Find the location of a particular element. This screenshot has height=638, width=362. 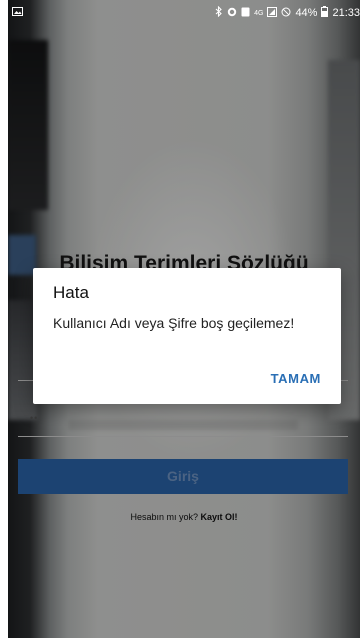

settings-icon is located at coordinates (232, 13).